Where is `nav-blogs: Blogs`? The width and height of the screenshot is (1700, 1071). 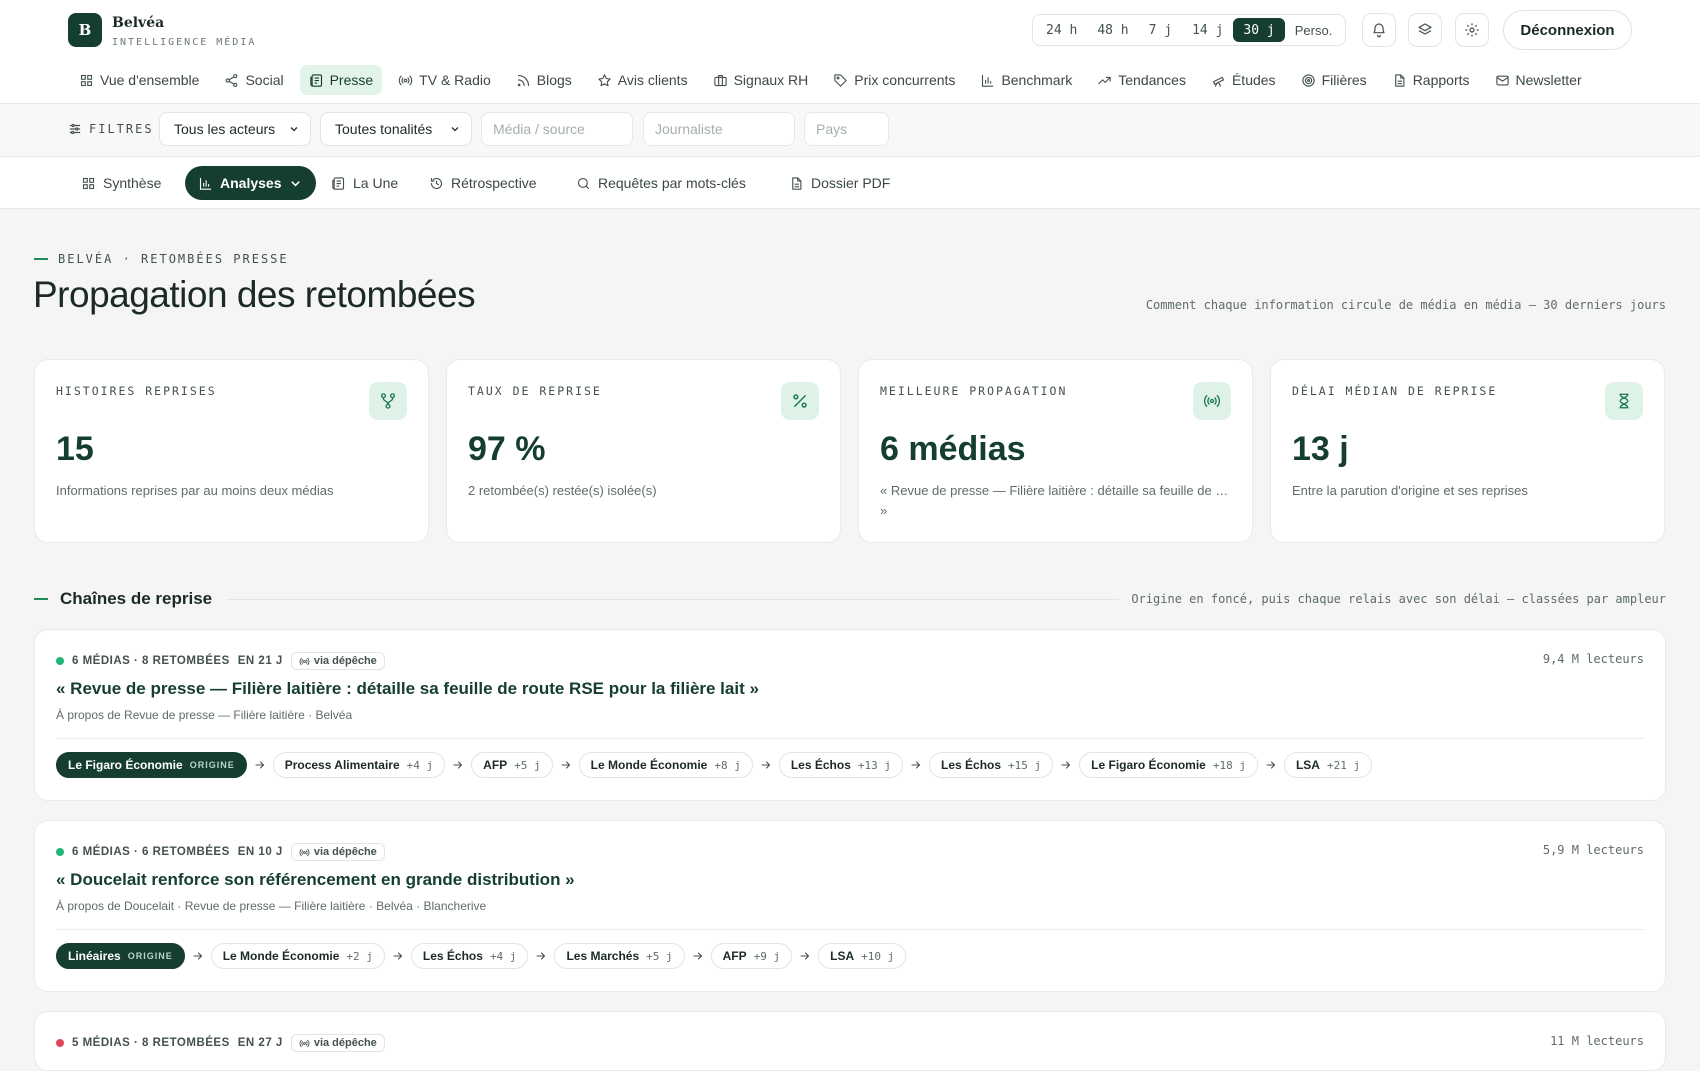 nav-blogs: Blogs is located at coordinates (544, 80).